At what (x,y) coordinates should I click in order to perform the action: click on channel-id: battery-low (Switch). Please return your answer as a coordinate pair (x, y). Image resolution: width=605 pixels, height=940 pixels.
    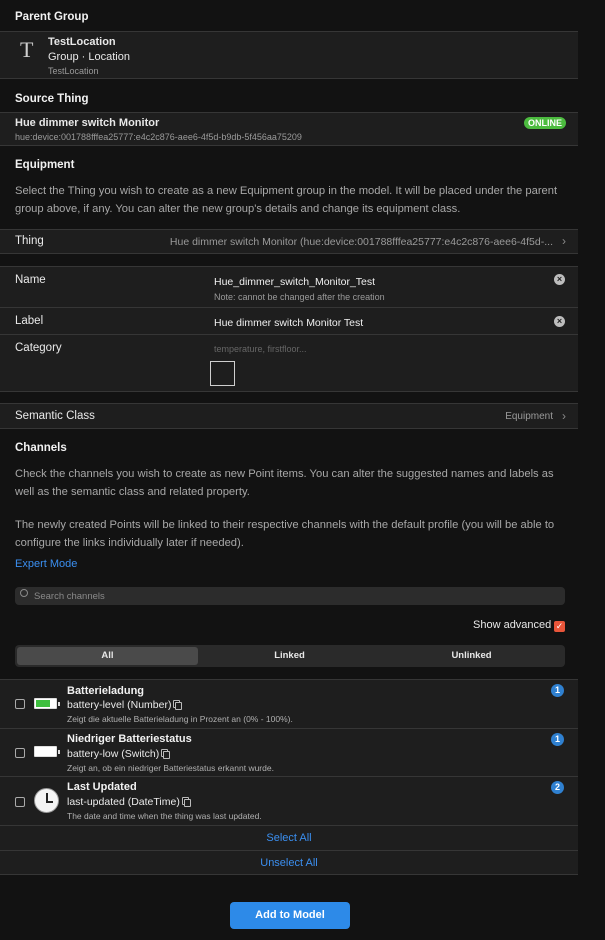
    Looking at the image, I should click on (119, 754).